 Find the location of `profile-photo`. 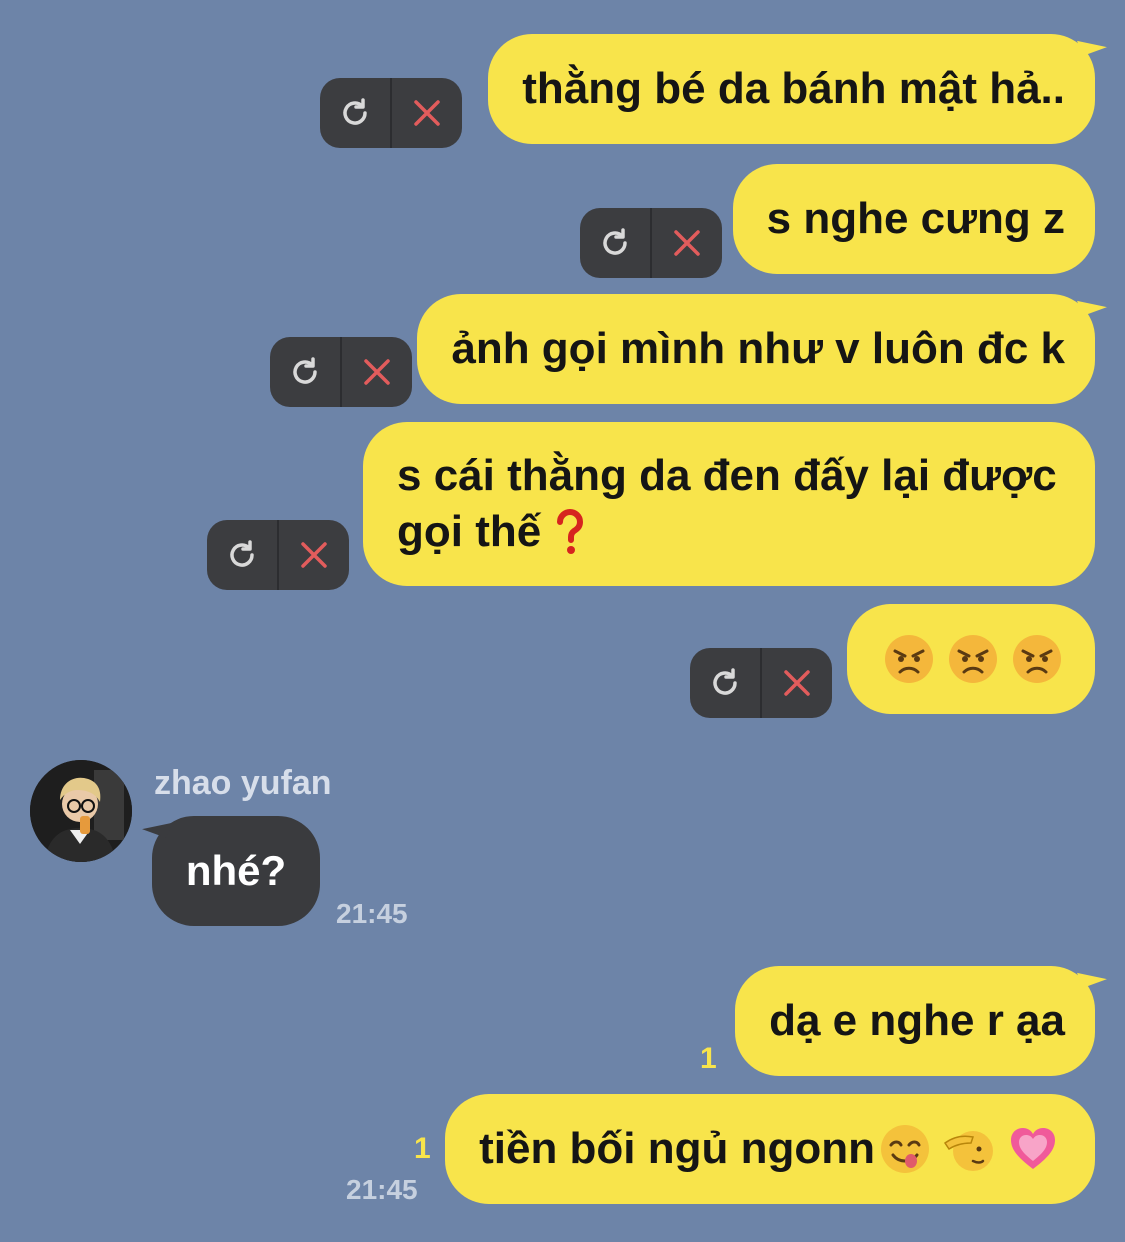

profile-photo is located at coordinates (81, 811).